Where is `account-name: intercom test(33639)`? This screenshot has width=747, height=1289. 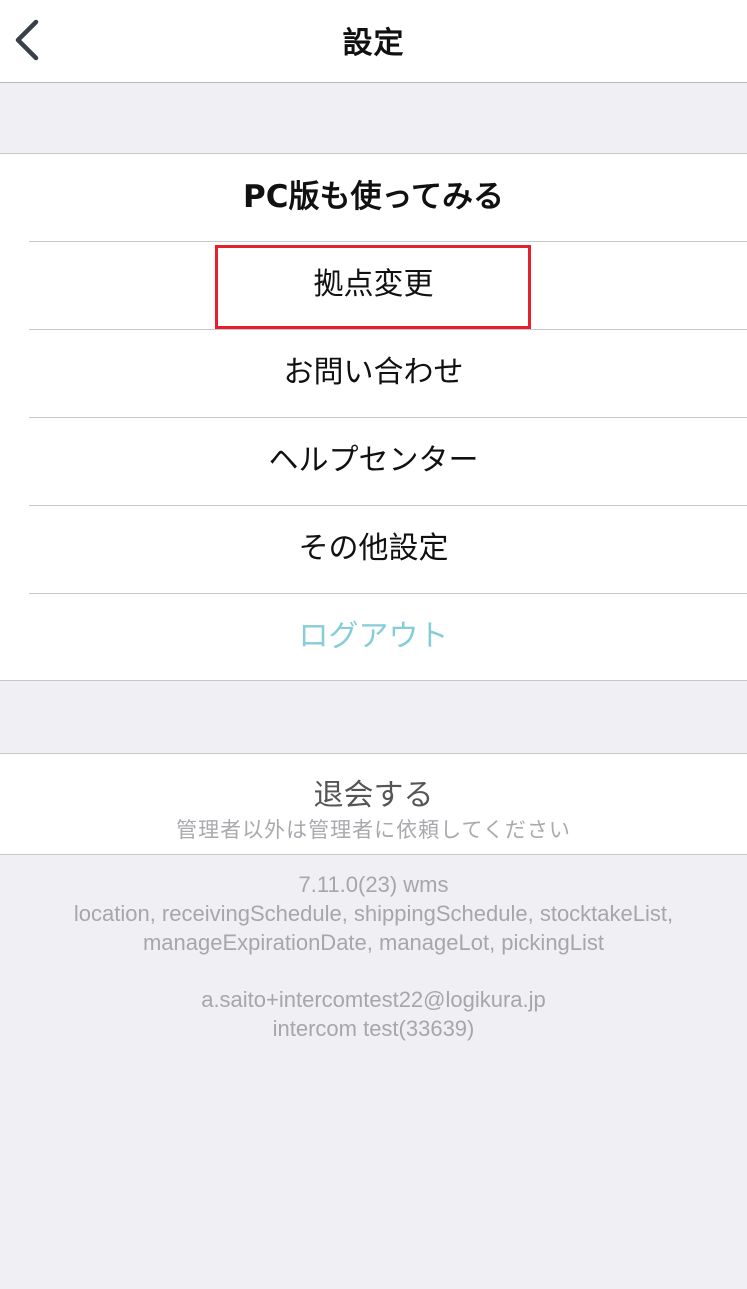
account-name: intercom test(33639) is located at coordinates (373, 1028).